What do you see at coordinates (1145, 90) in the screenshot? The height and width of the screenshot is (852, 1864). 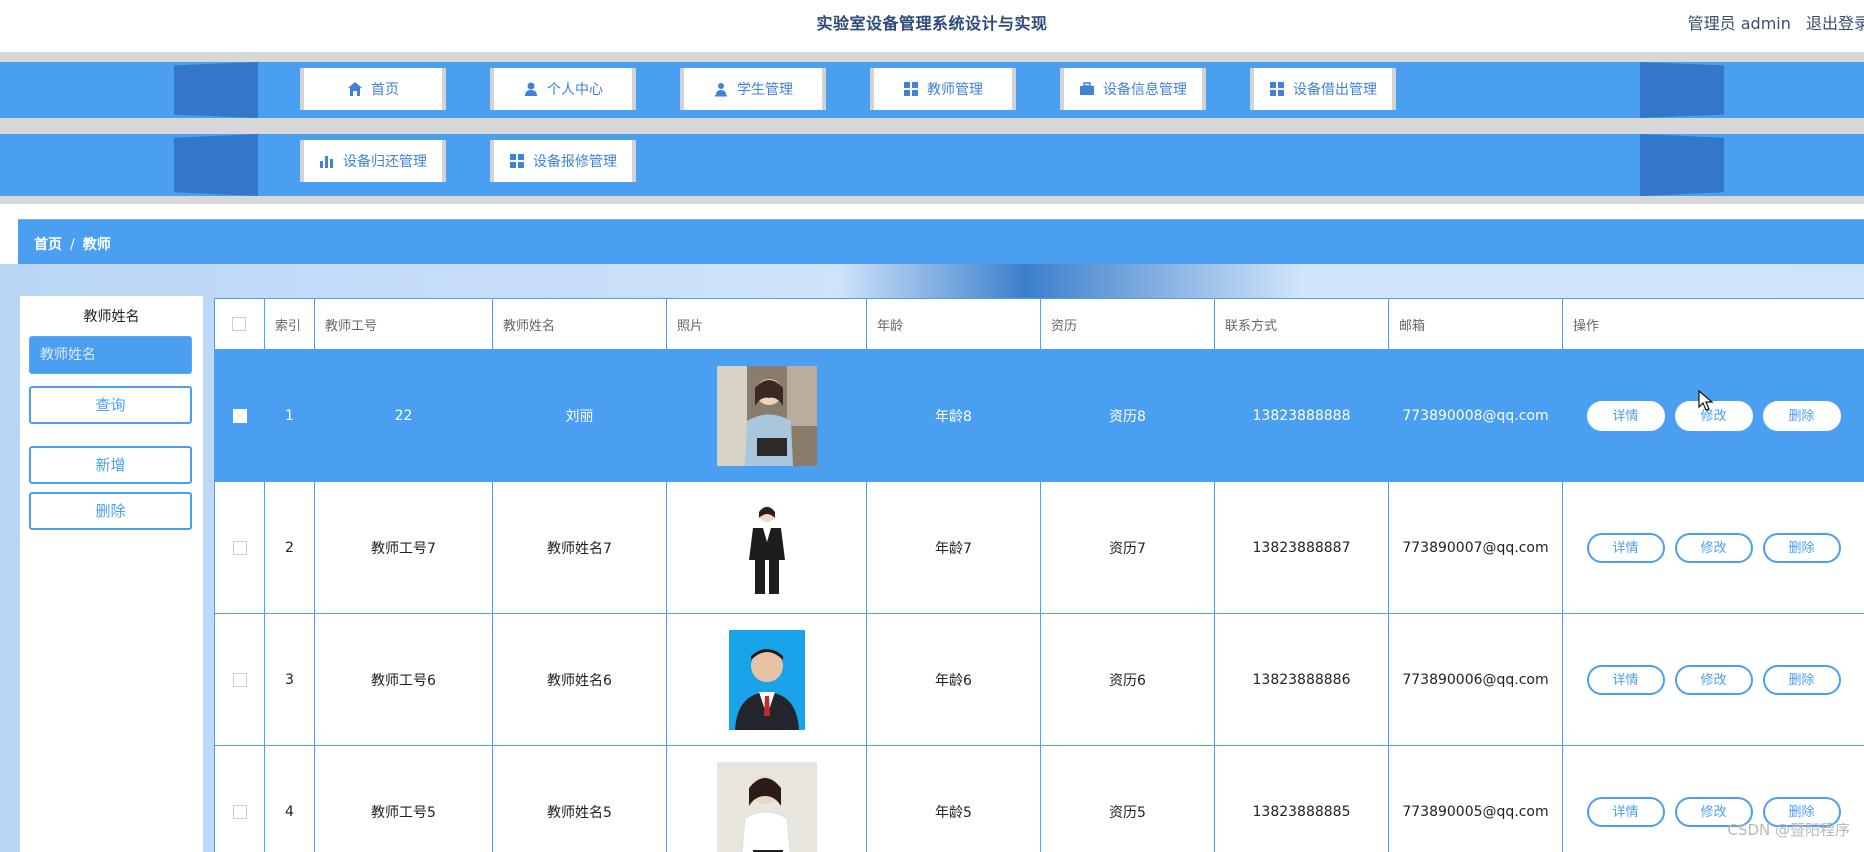 I see `nav-item-label: 设备信息管理` at bounding box center [1145, 90].